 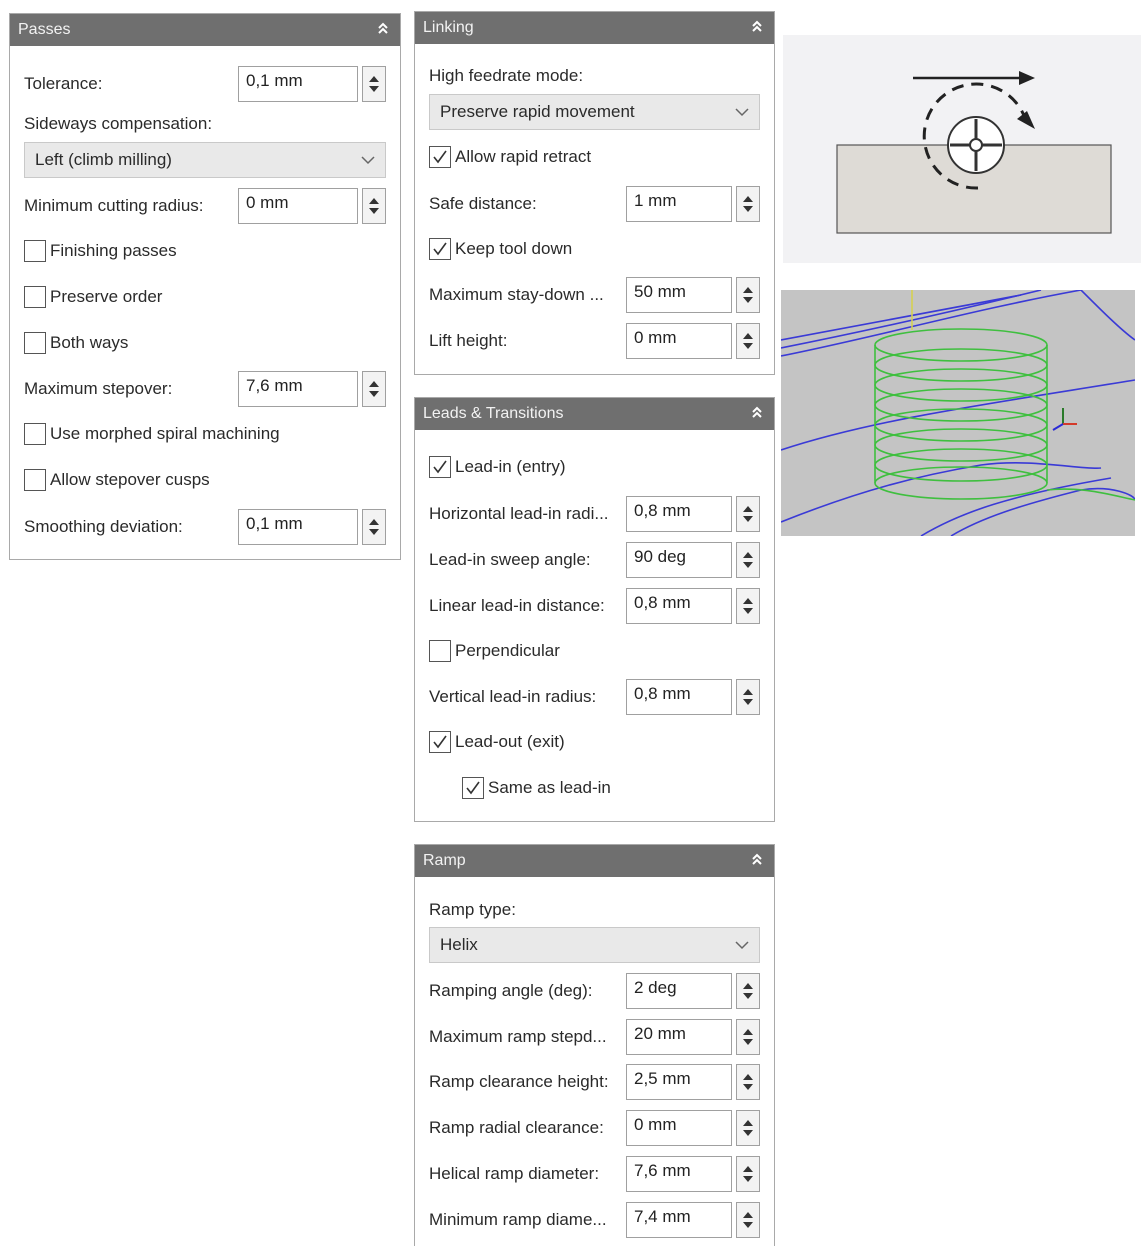 I want to click on passes-panel-title: Passes, so click(x=44, y=29).